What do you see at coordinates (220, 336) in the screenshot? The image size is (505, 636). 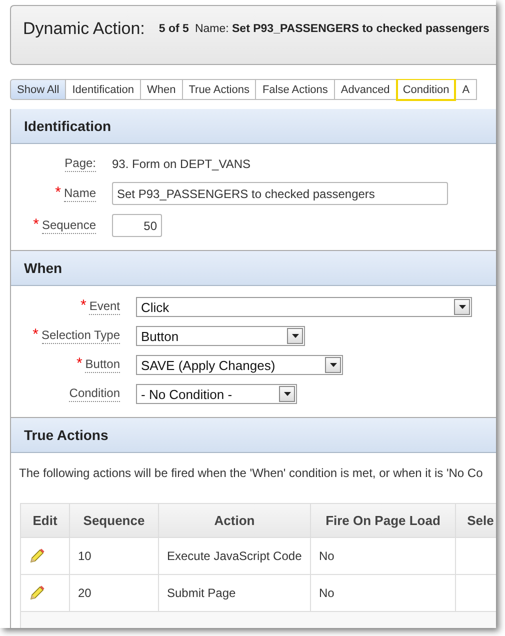 I see `select-field: Button` at bounding box center [220, 336].